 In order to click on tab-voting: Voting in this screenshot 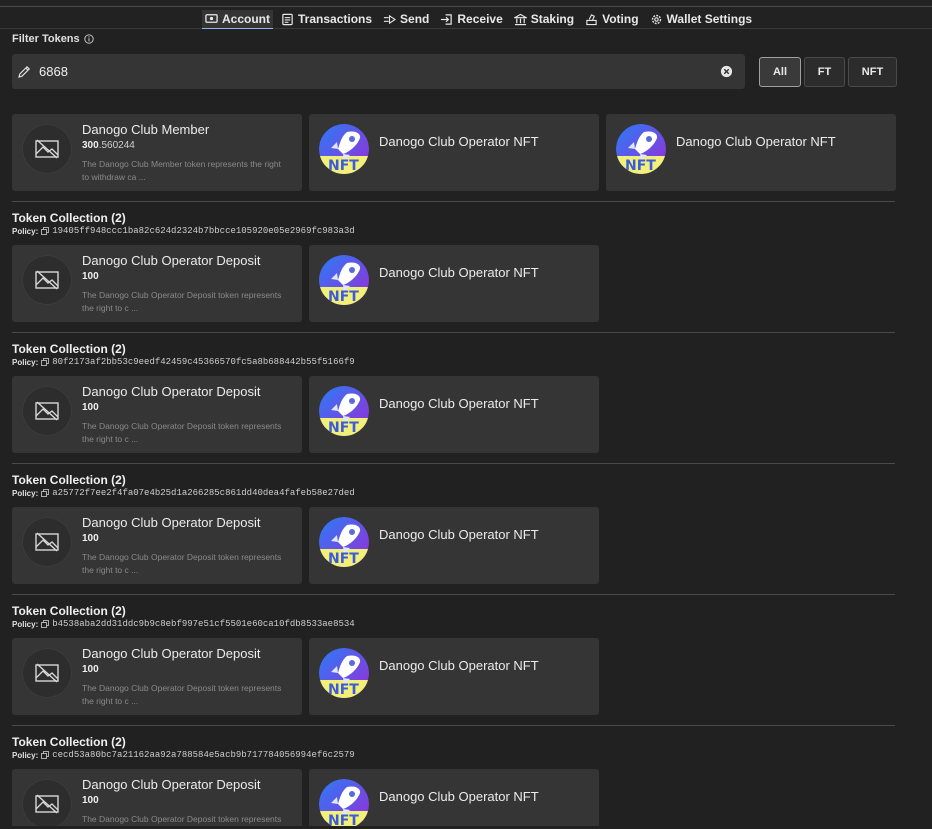, I will do `click(611, 19)`.